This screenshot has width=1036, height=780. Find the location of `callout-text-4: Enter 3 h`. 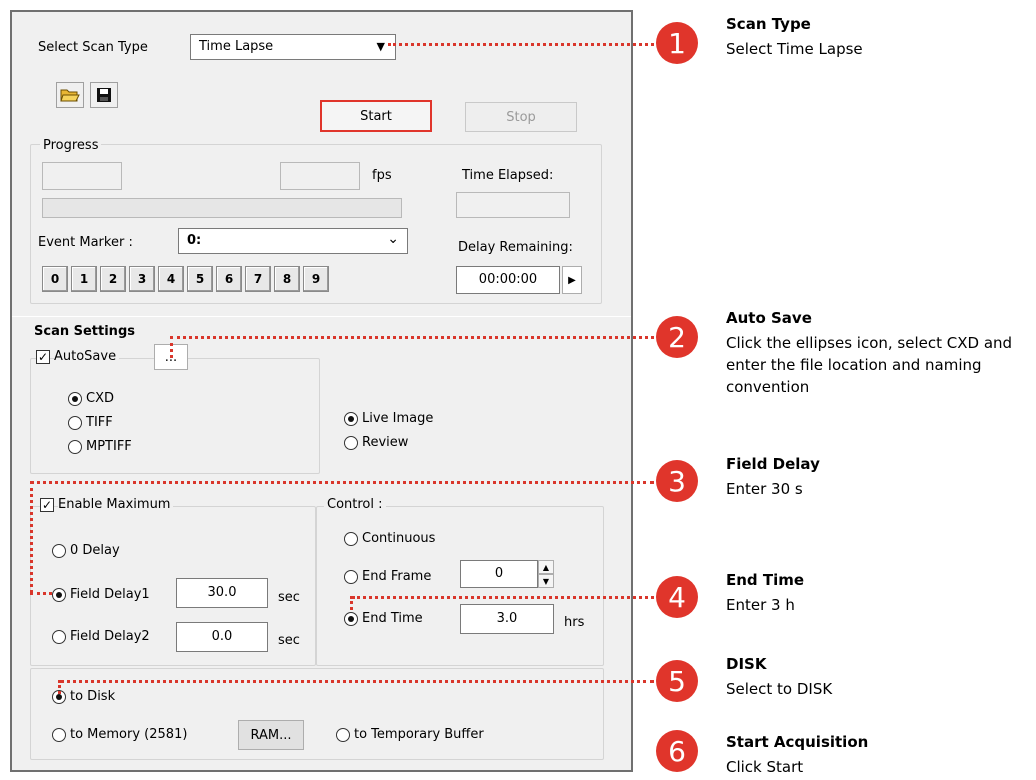

callout-text-4: Enter 3 h is located at coordinates (760, 605).